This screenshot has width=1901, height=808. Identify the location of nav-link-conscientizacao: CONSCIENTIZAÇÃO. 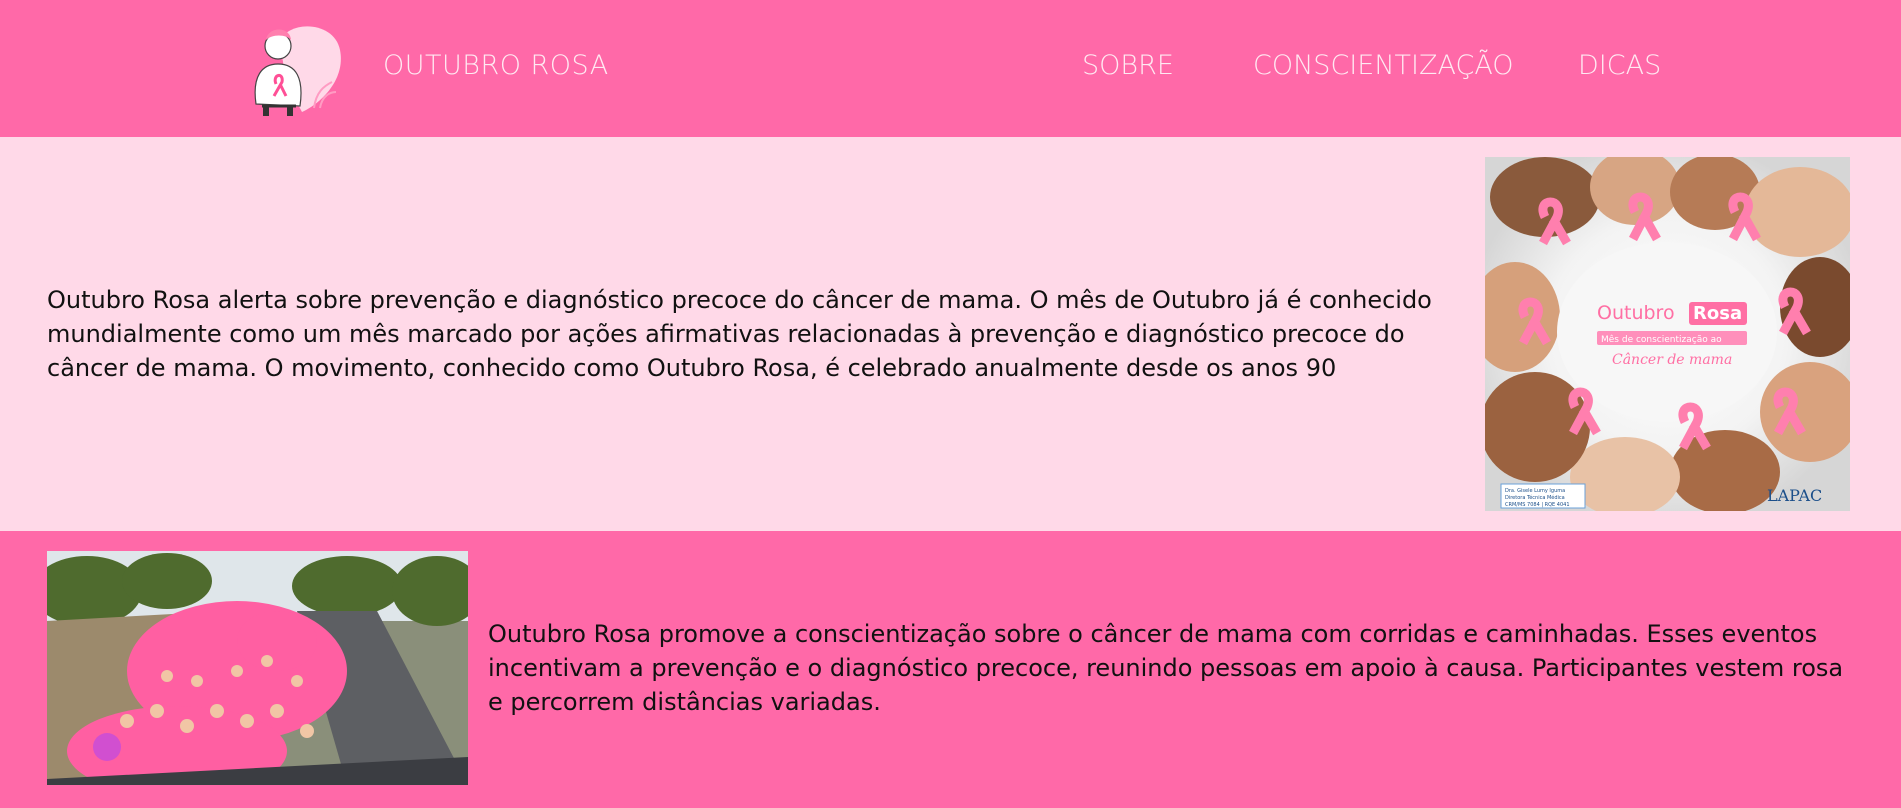
(1383, 65).